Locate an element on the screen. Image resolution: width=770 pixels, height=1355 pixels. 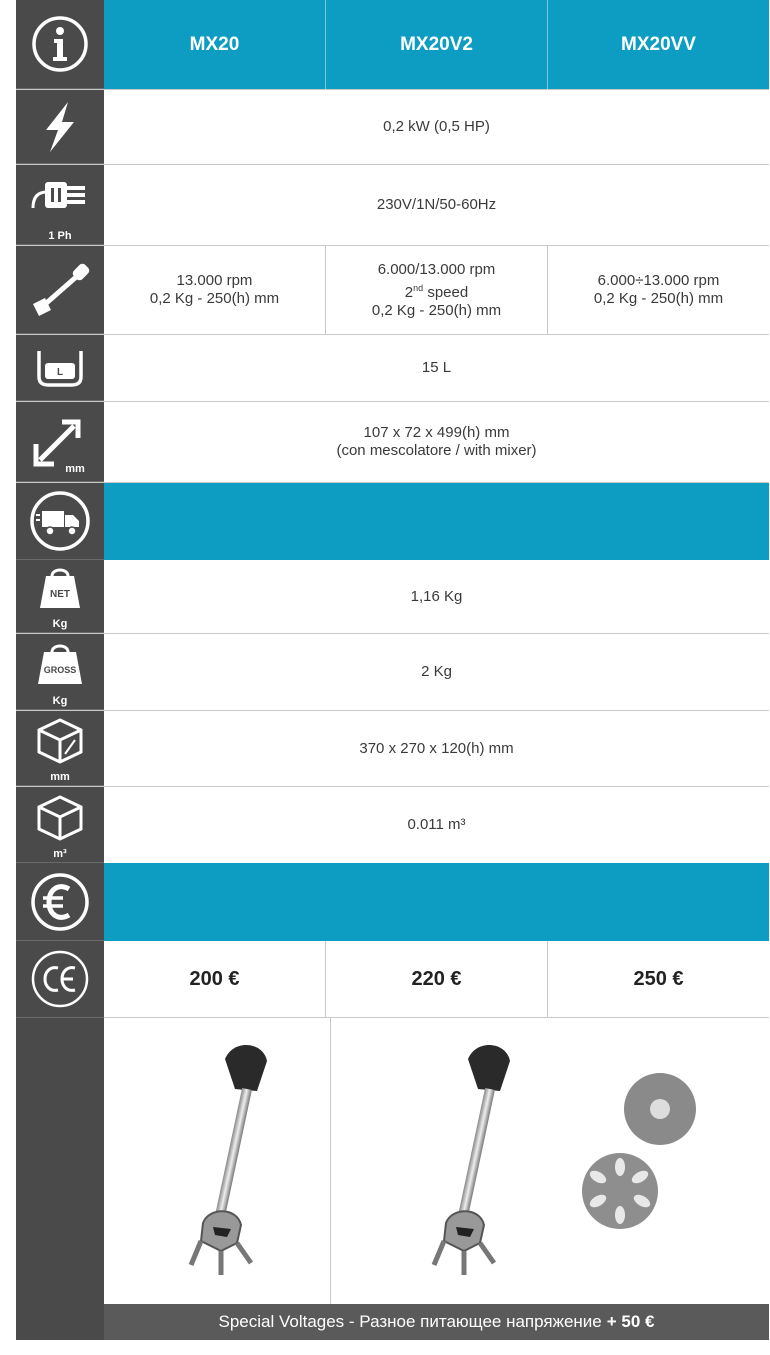
speed-mx20vv-rpm: 6.000÷13.000 rpm is located at coordinates (658, 280).